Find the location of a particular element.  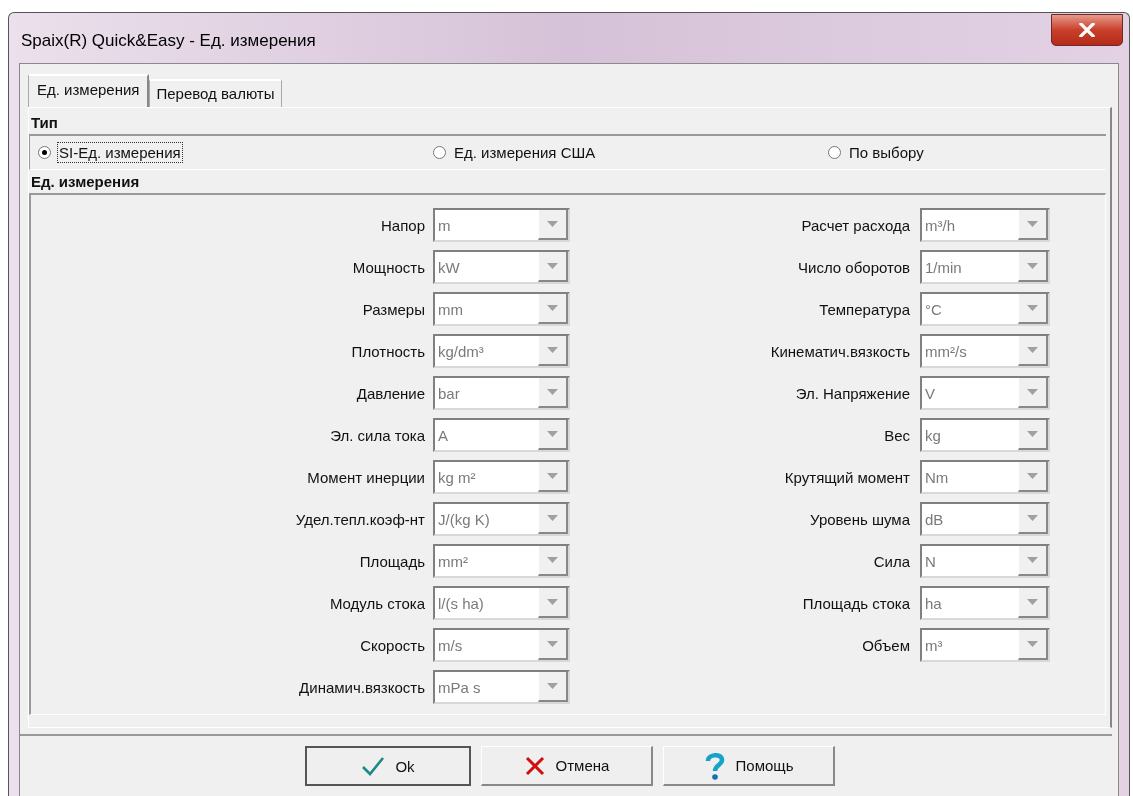

field-label: Плотность is located at coordinates (387, 351).